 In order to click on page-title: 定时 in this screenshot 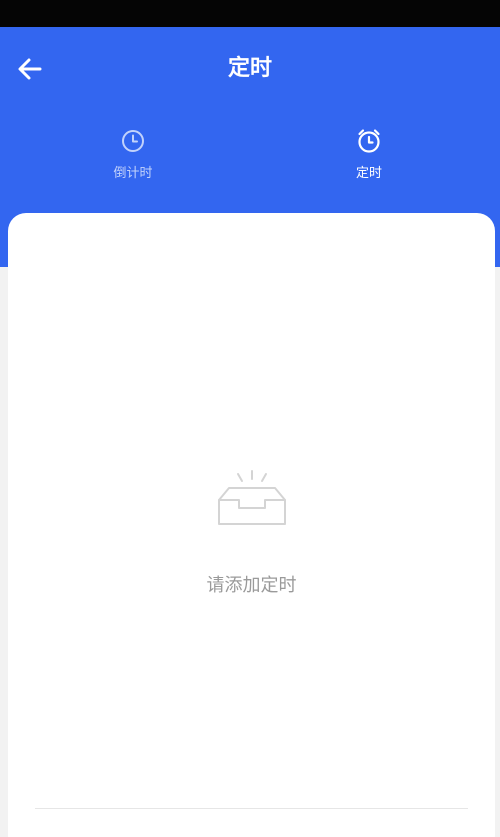, I will do `click(249, 68)`.